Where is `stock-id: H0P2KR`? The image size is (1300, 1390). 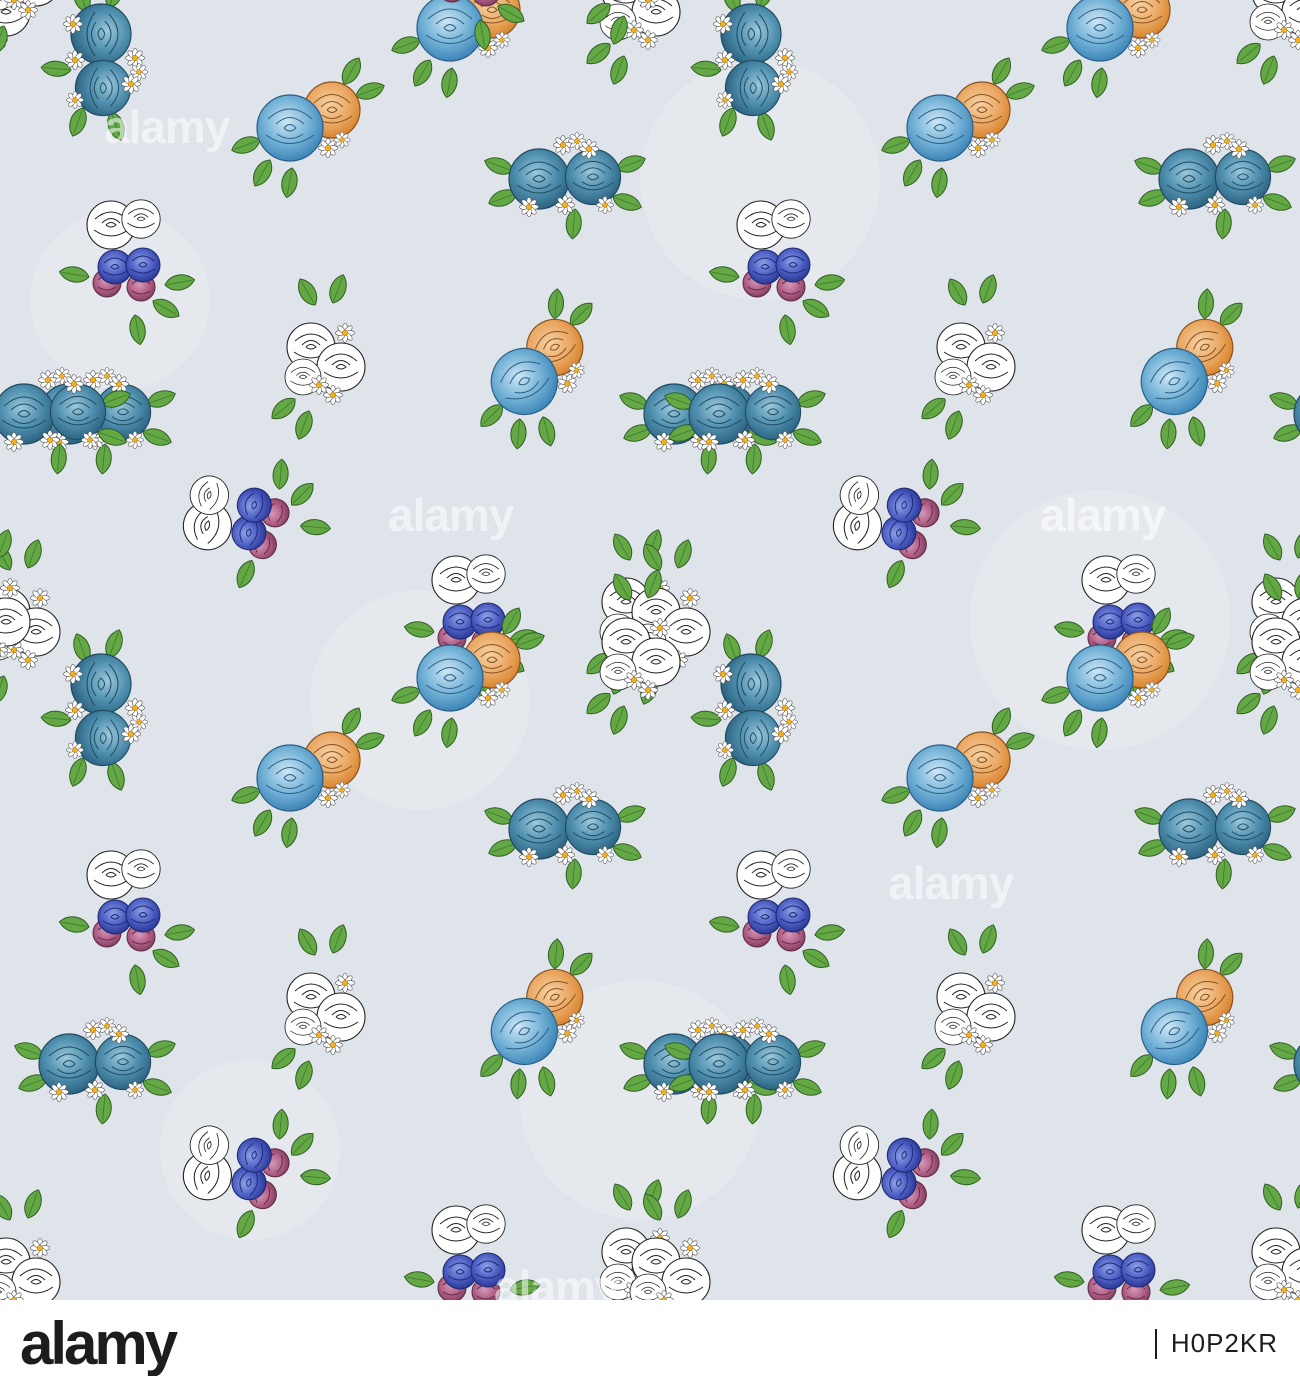 stock-id: H0P2KR is located at coordinates (1224, 1343).